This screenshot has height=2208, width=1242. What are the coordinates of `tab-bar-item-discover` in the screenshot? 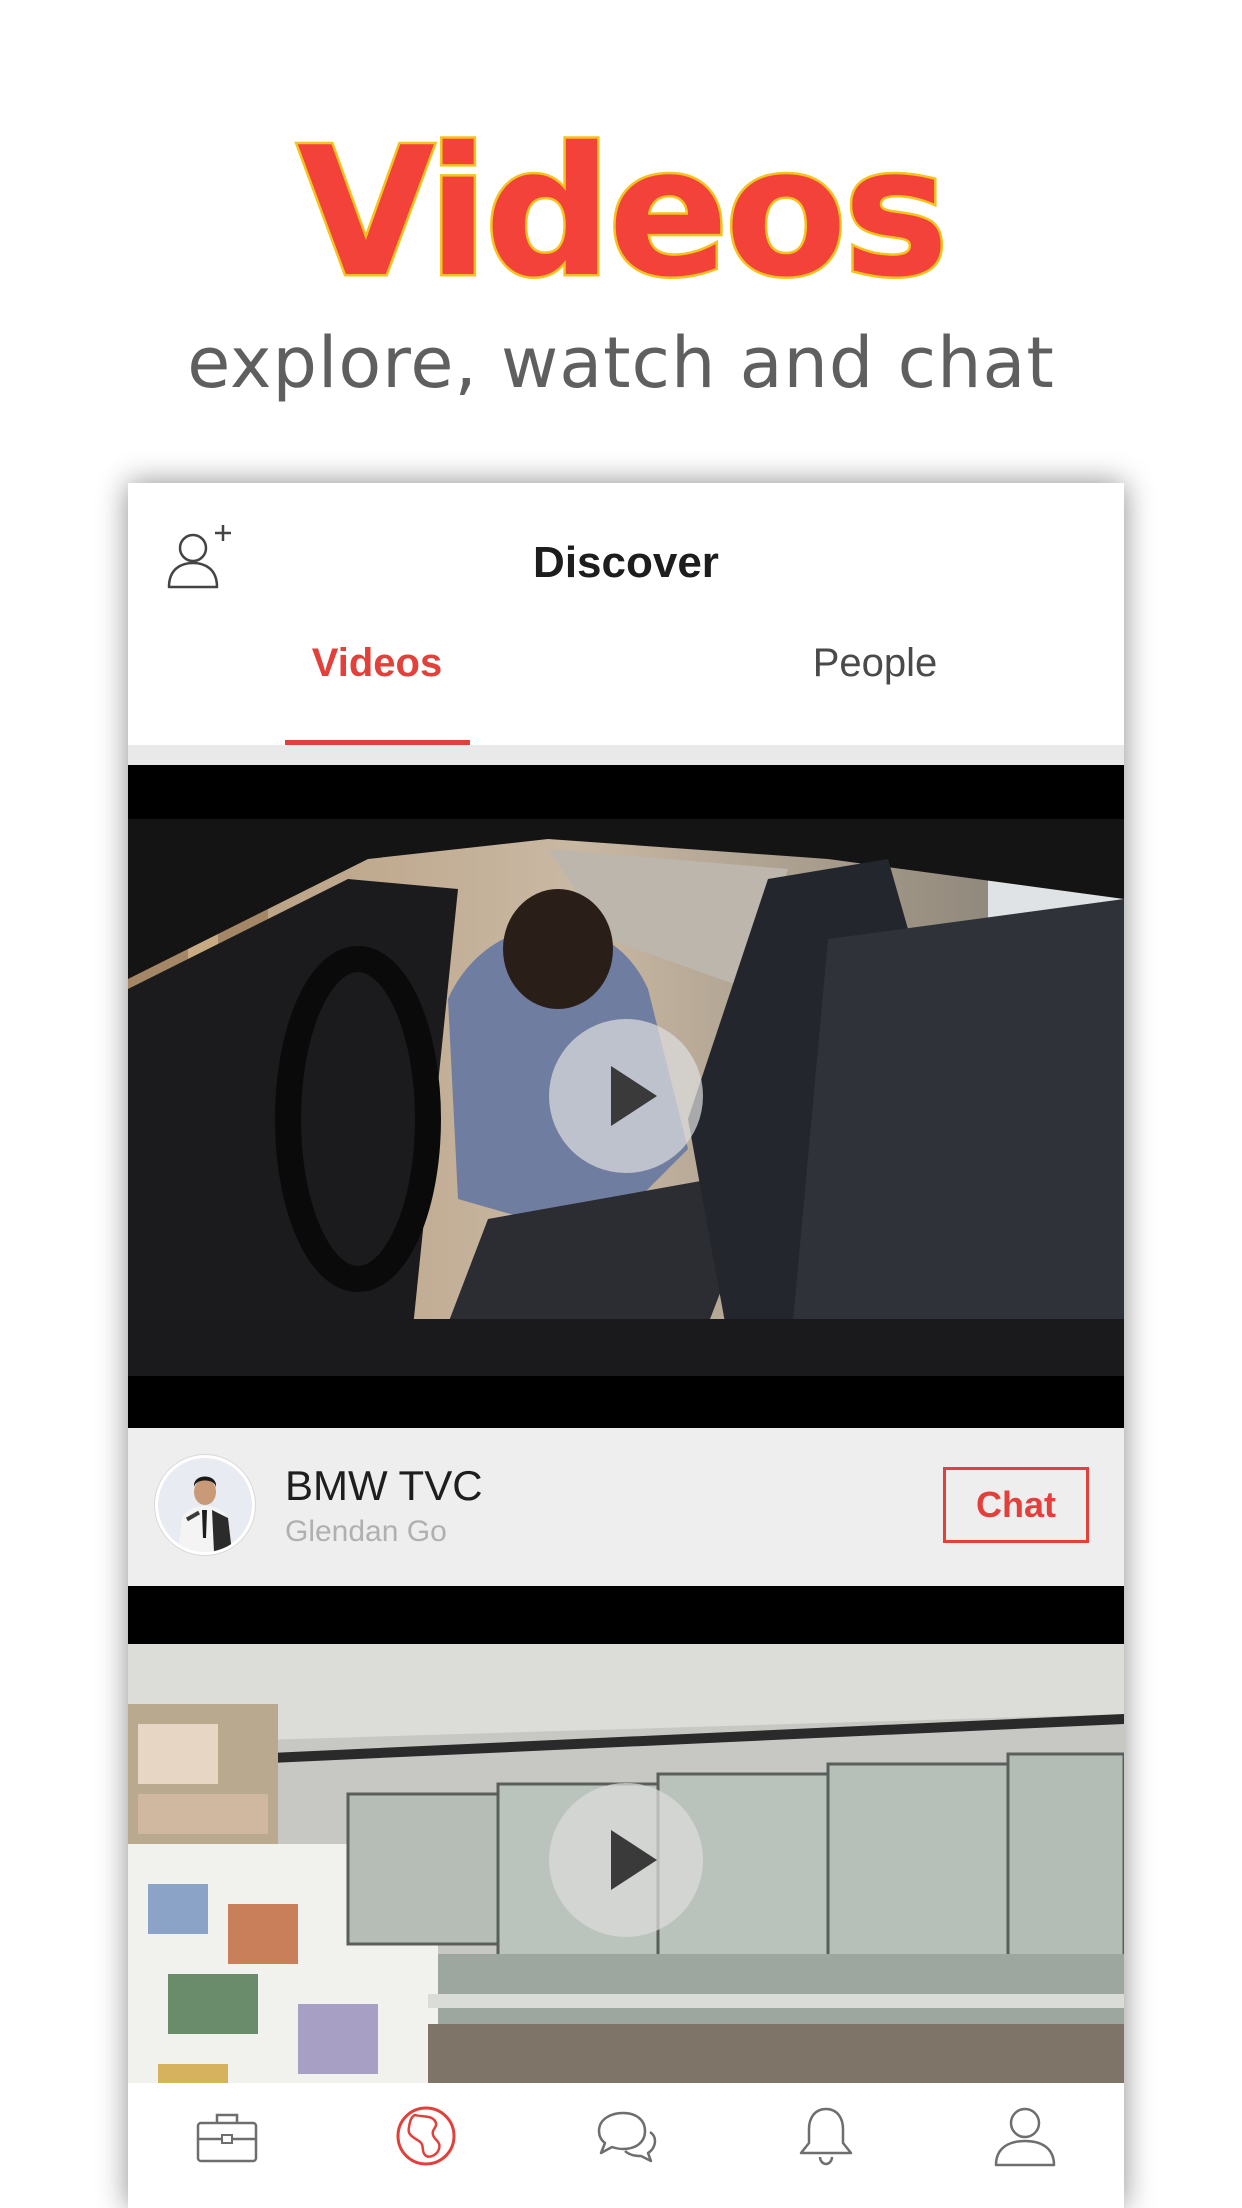 It's located at (426, 2136).